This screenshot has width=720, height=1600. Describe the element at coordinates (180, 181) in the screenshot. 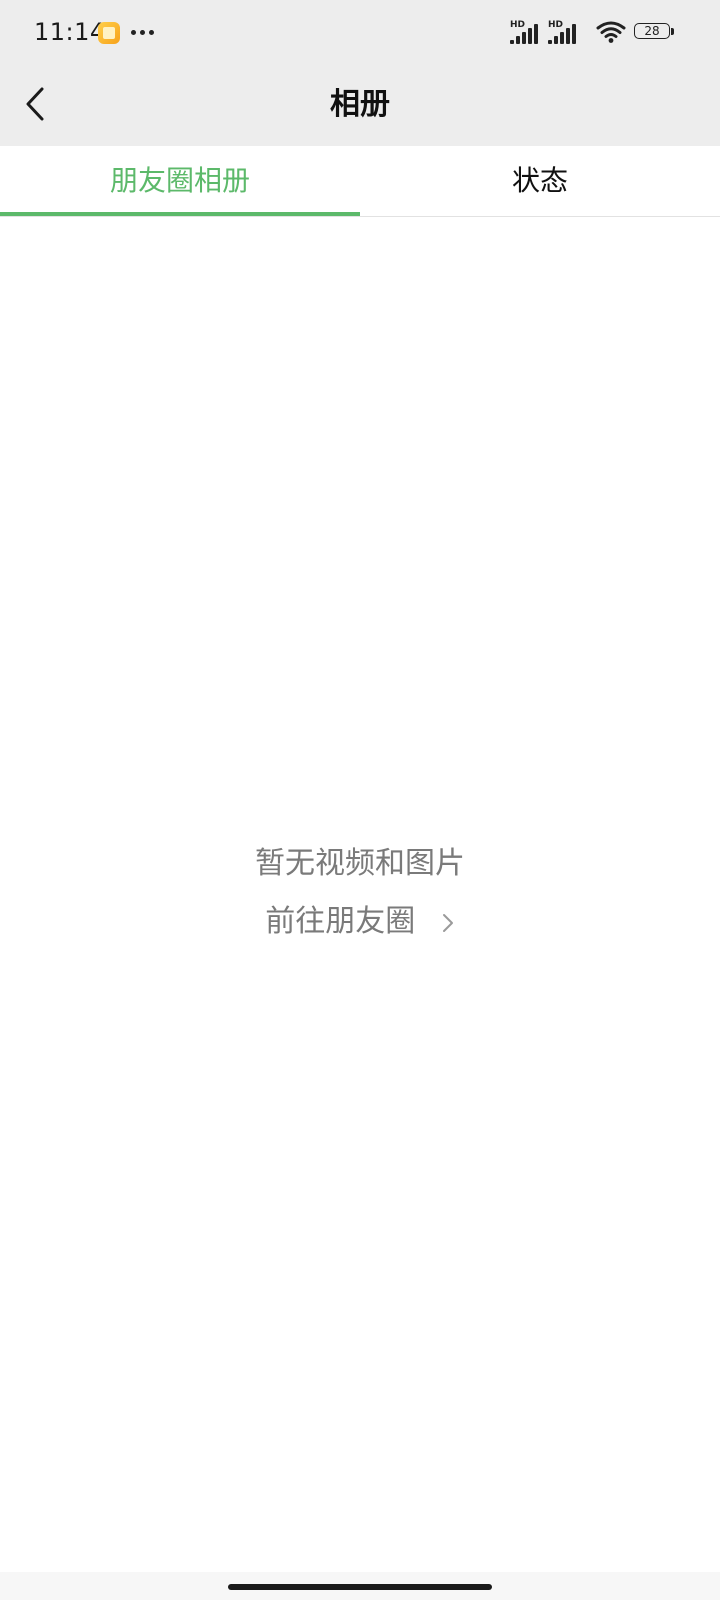

I see `tab-moments-album: 朋友圈相册` at that location.